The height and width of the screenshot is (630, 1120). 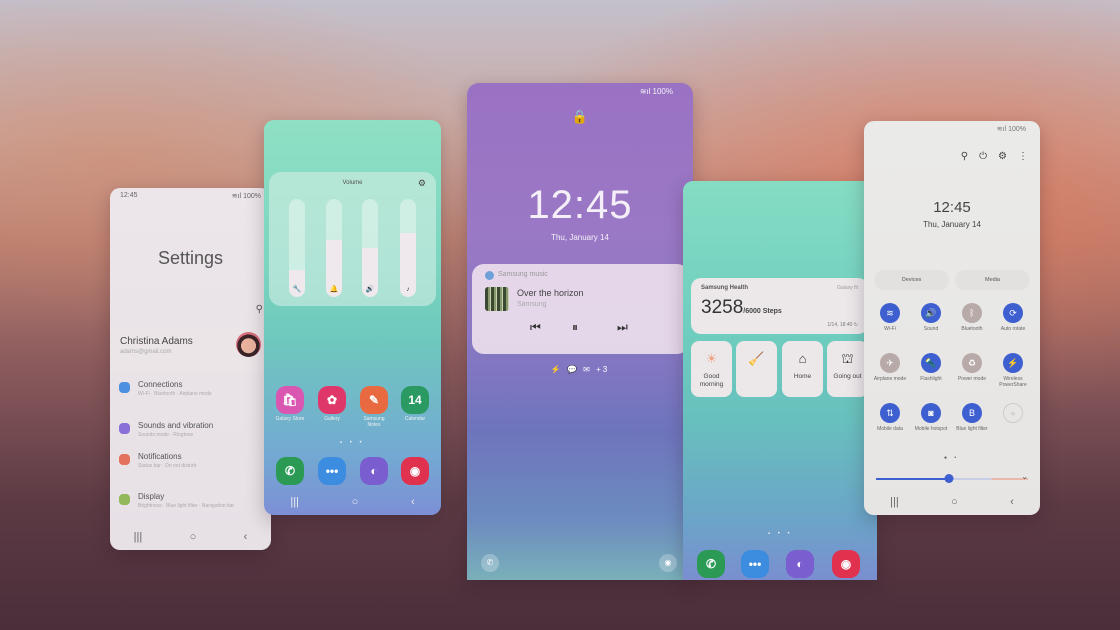 I want to click on mode-good-morning: ☀ Good morning, so click(x=711, y=369).